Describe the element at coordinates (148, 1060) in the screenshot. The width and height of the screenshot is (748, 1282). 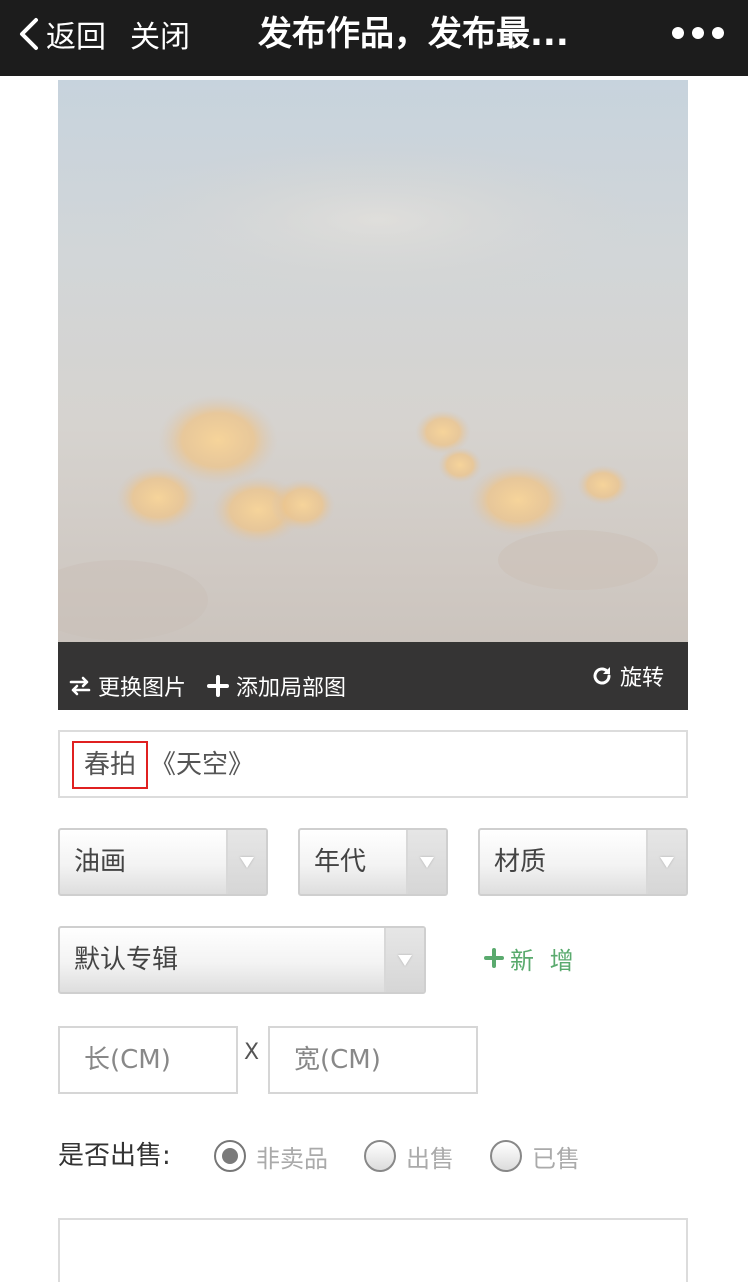
I see `length-input: 长(CM)` at that location.